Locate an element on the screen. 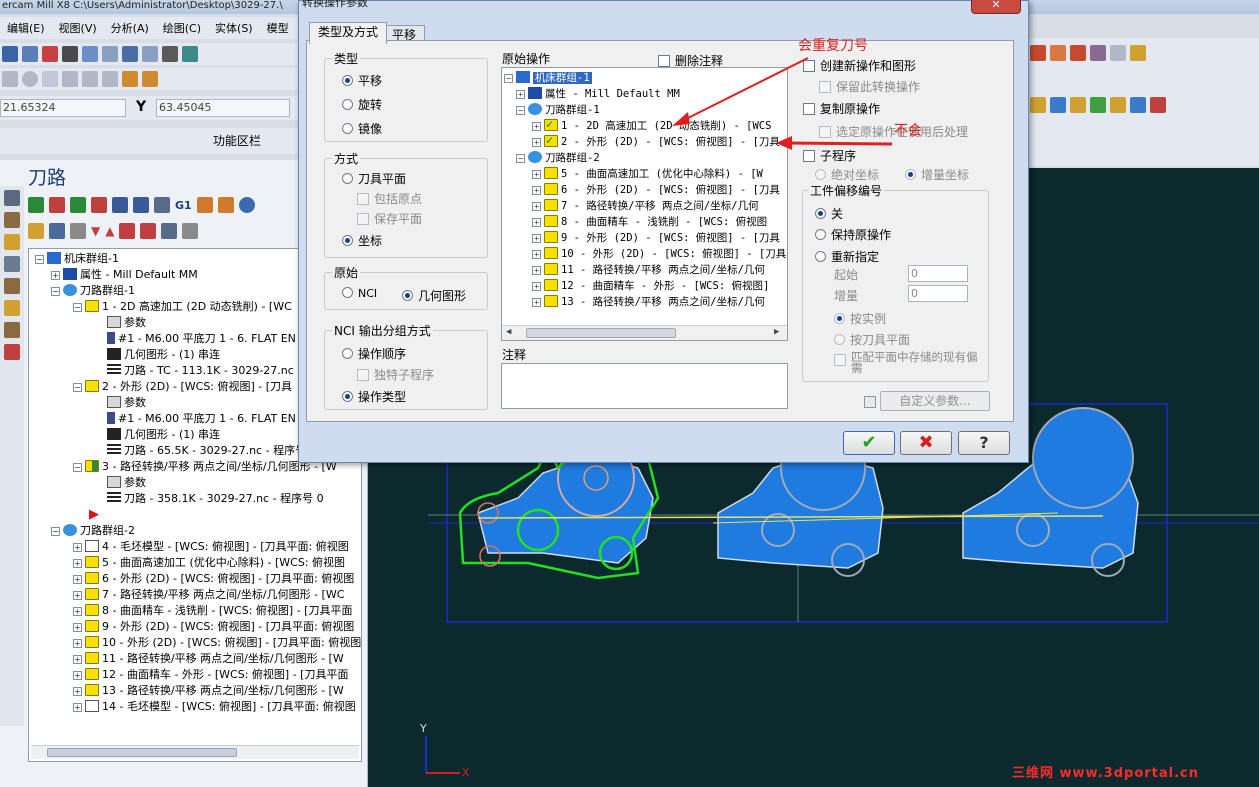 This screenshot has height=787, width=1259. tree-row: +8 - 曲面精车 - 浅铣削 - [WCS: 俯视图] - [刀具平面 is located at coordinates (212, 611).